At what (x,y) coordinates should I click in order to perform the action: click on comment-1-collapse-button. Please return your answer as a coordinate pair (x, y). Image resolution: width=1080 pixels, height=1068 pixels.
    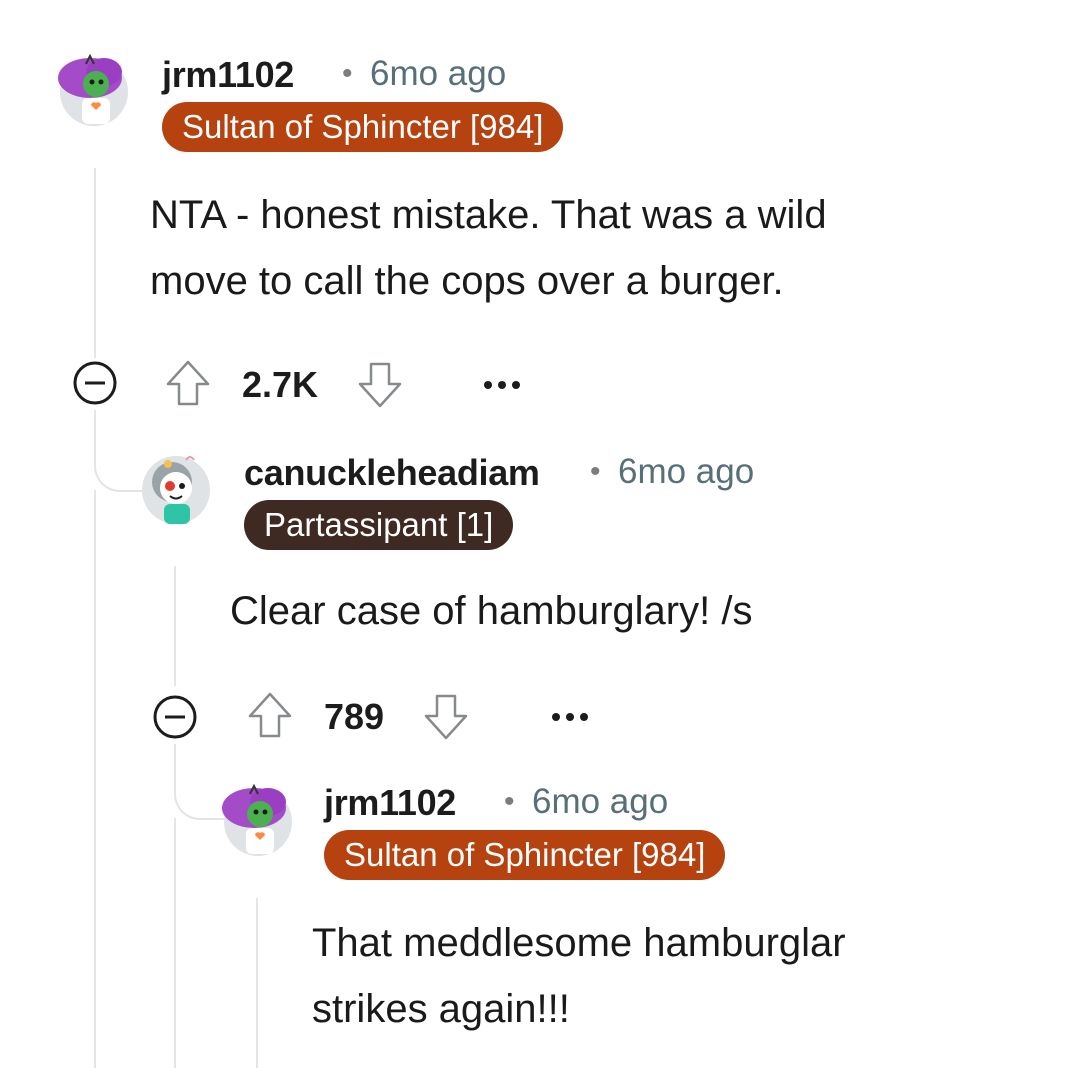
    Looking at the image, I should click on (95, 383).